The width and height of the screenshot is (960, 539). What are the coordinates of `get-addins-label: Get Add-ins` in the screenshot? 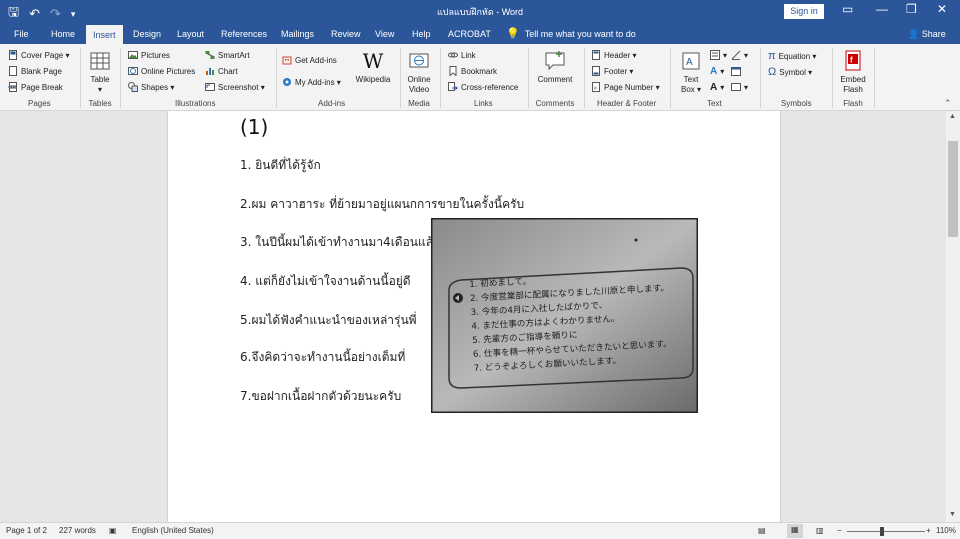 It's located at (316, 60).